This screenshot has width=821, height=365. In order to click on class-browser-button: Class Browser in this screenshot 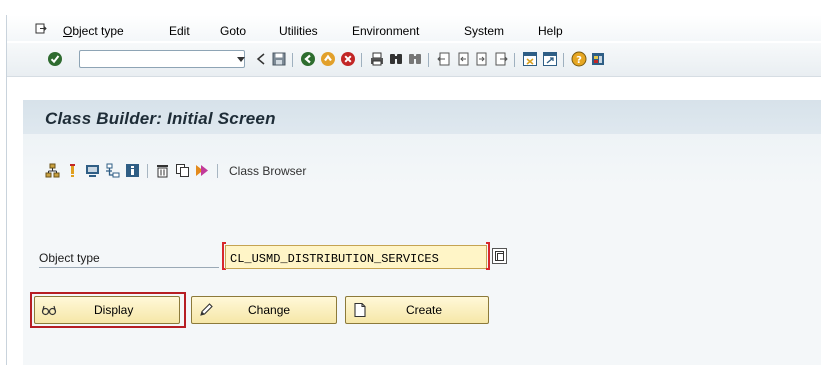, I will do `click(267, 171)`.